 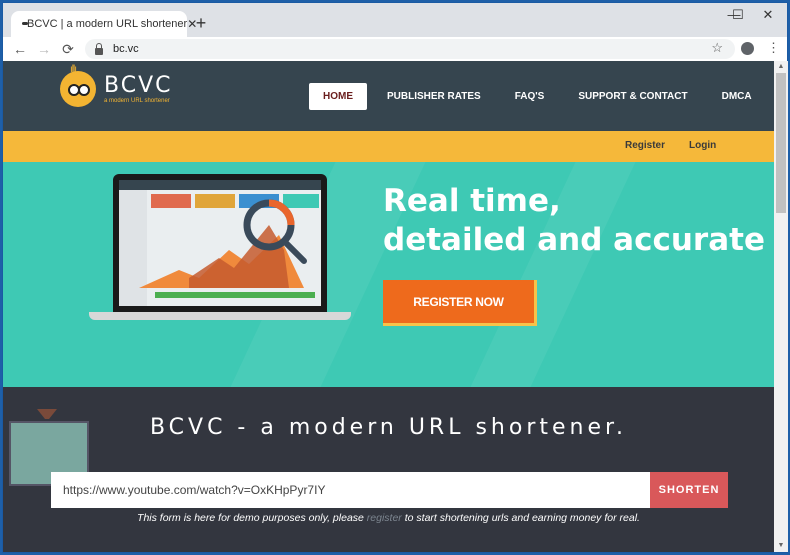 I want to click on vertical-scrollbar: ▲ ▼, so click(x=781, y=306).